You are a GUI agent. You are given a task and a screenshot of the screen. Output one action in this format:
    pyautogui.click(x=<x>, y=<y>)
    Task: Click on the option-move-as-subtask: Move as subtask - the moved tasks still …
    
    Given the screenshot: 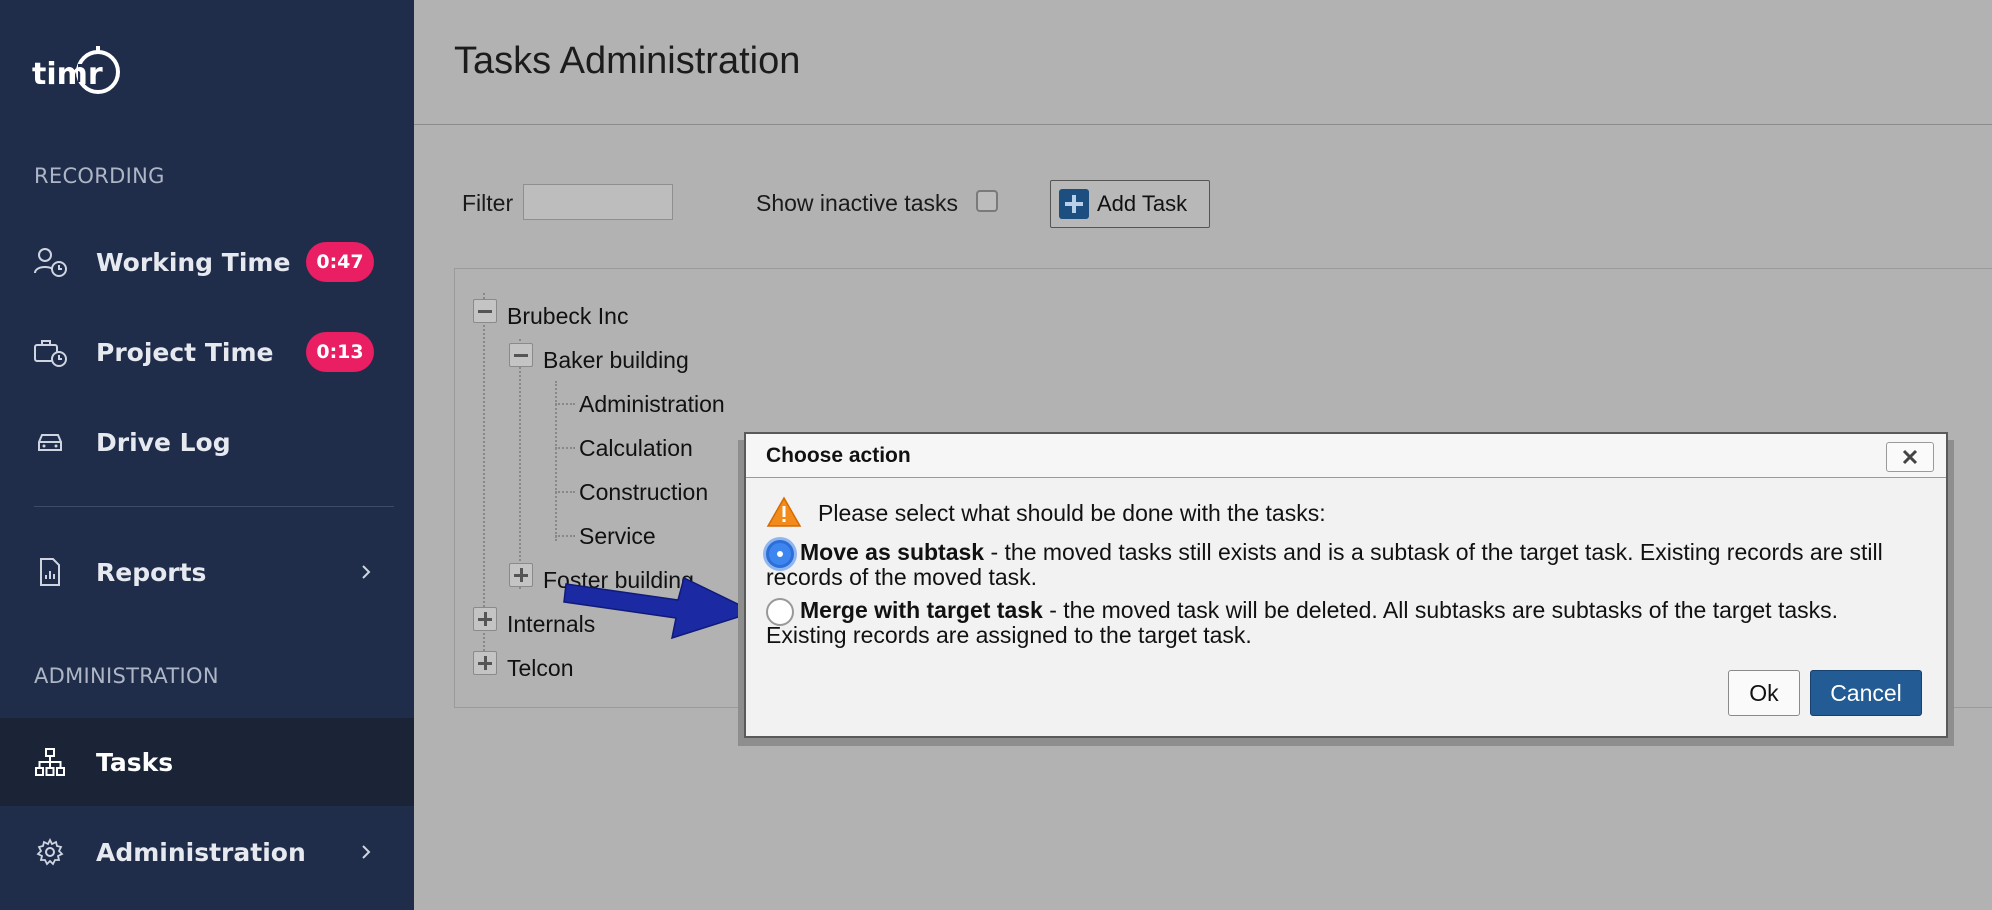 What is the action you would take?
    pyautogui.click(x=1341, y=565)
    